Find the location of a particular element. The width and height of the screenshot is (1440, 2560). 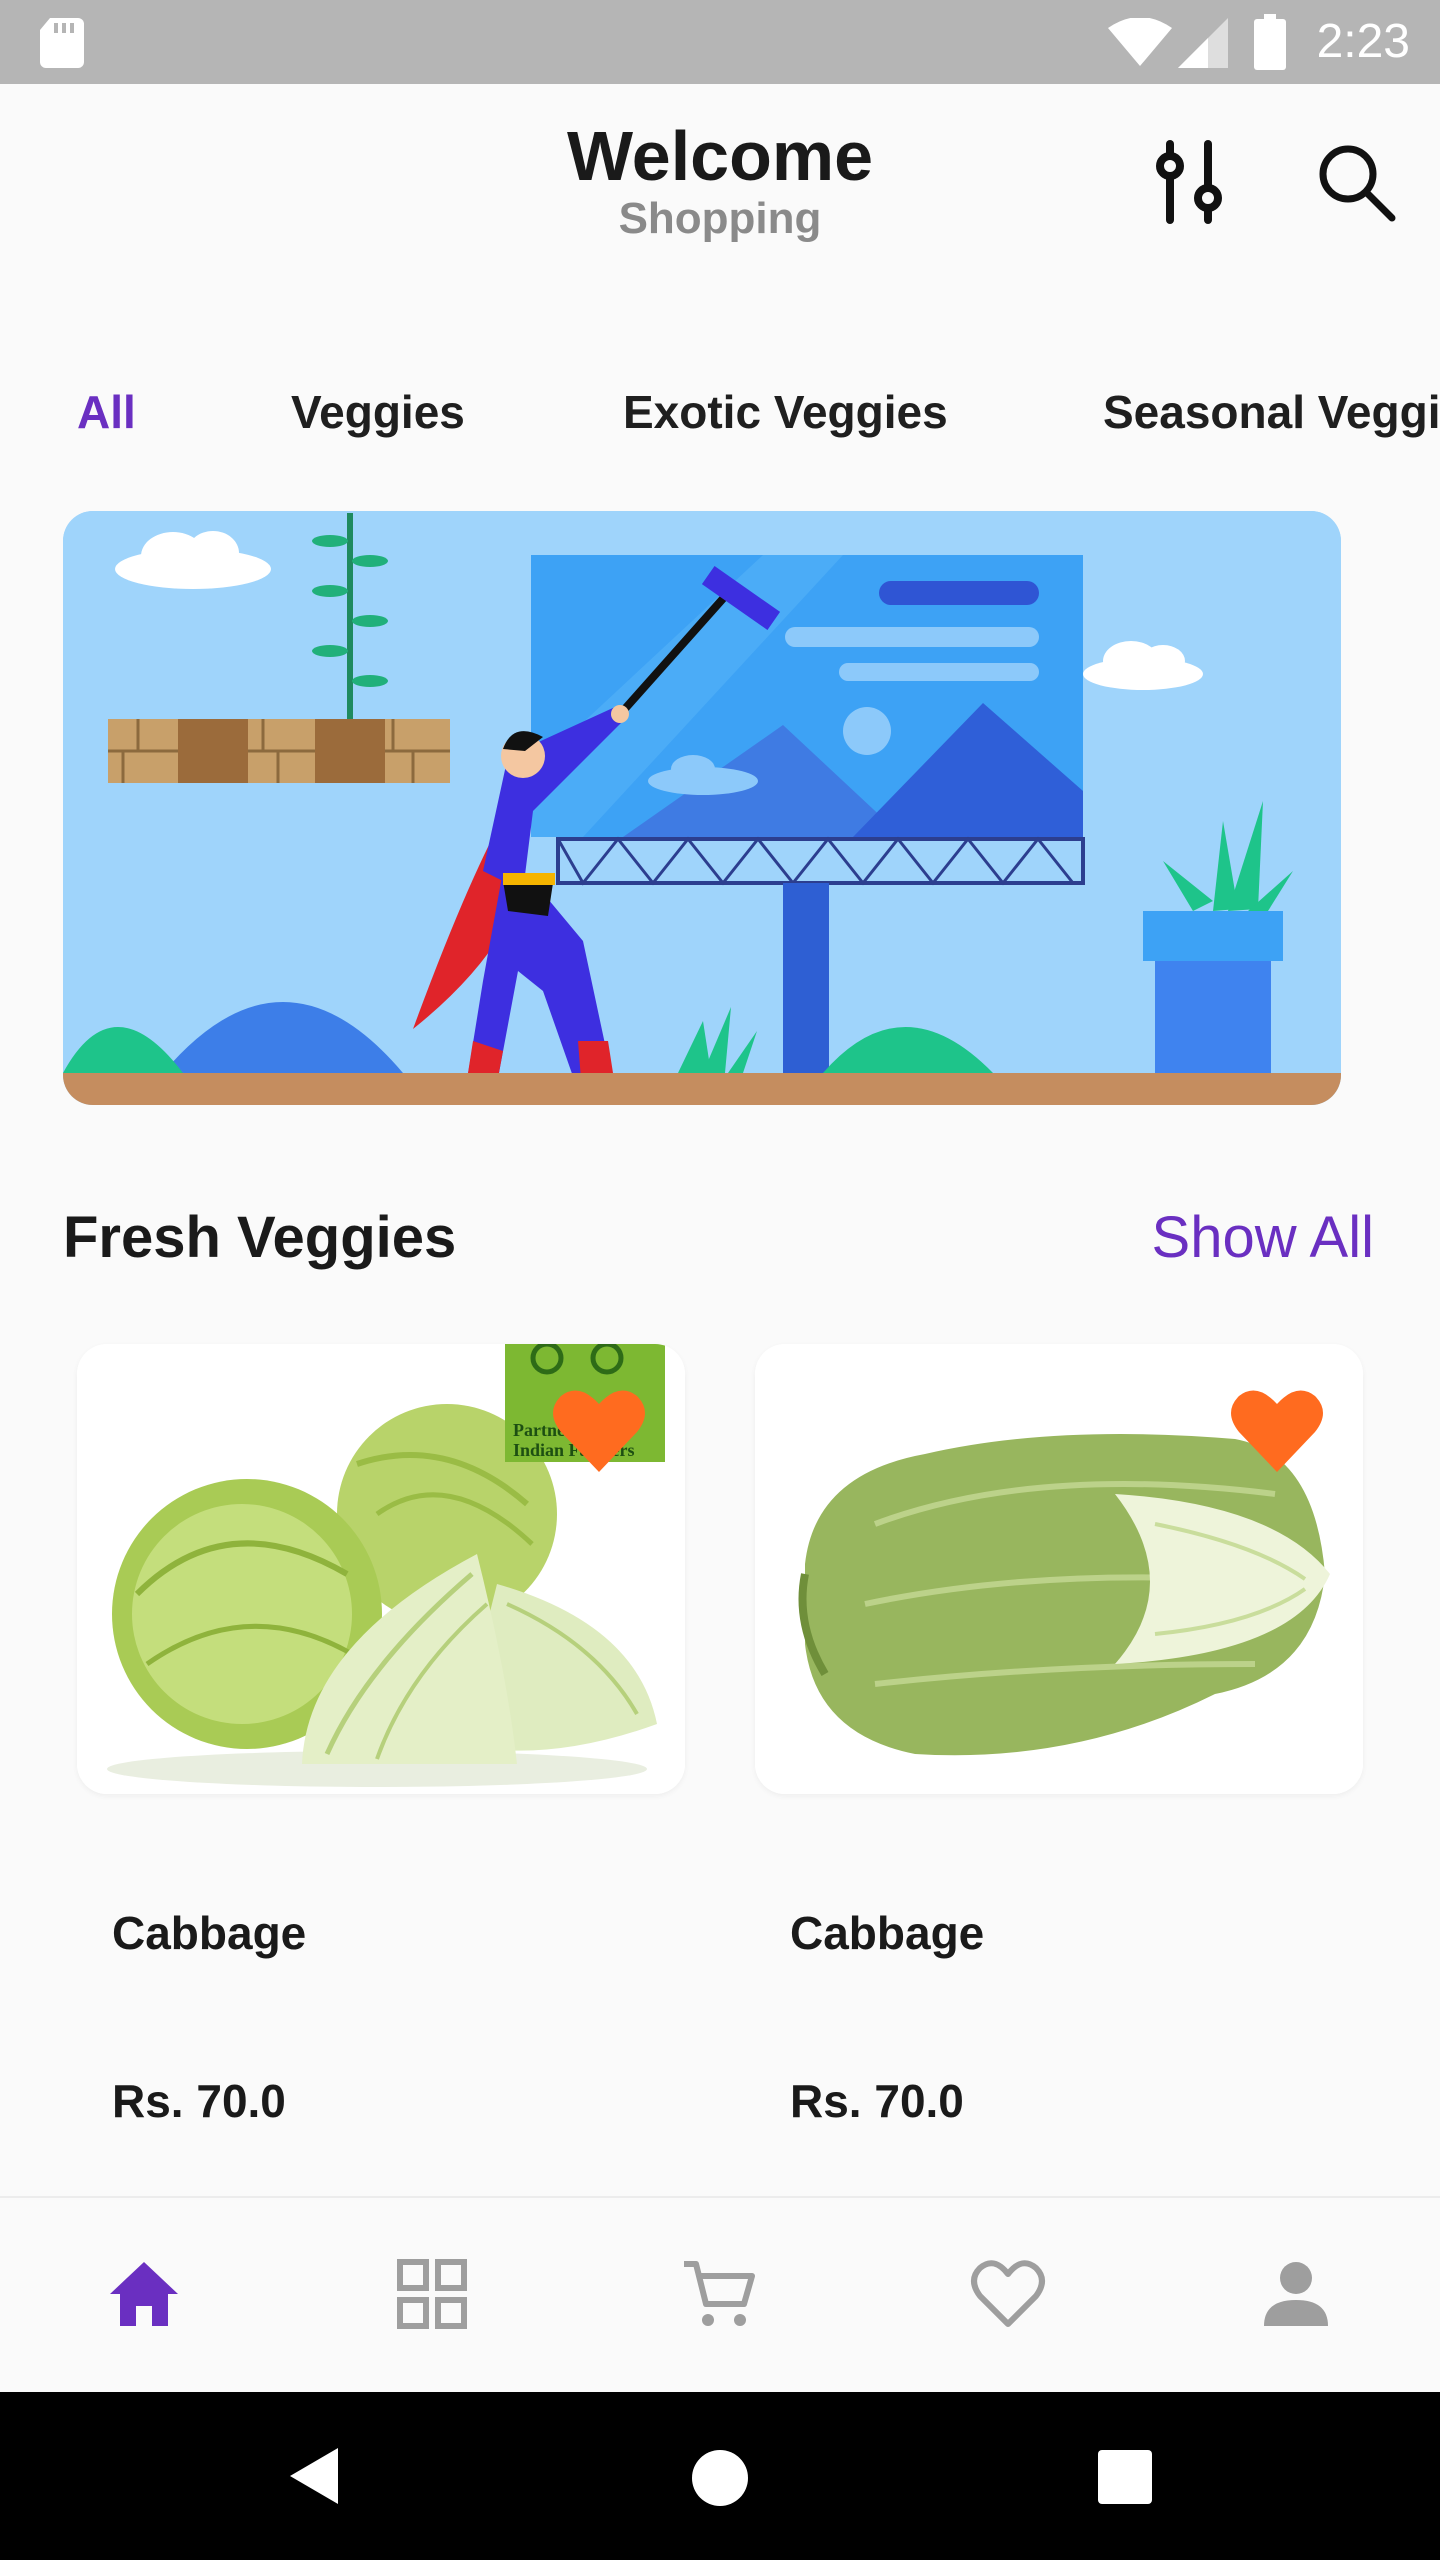

tab-veggies: Veggies is located at coordinates (378, 412).